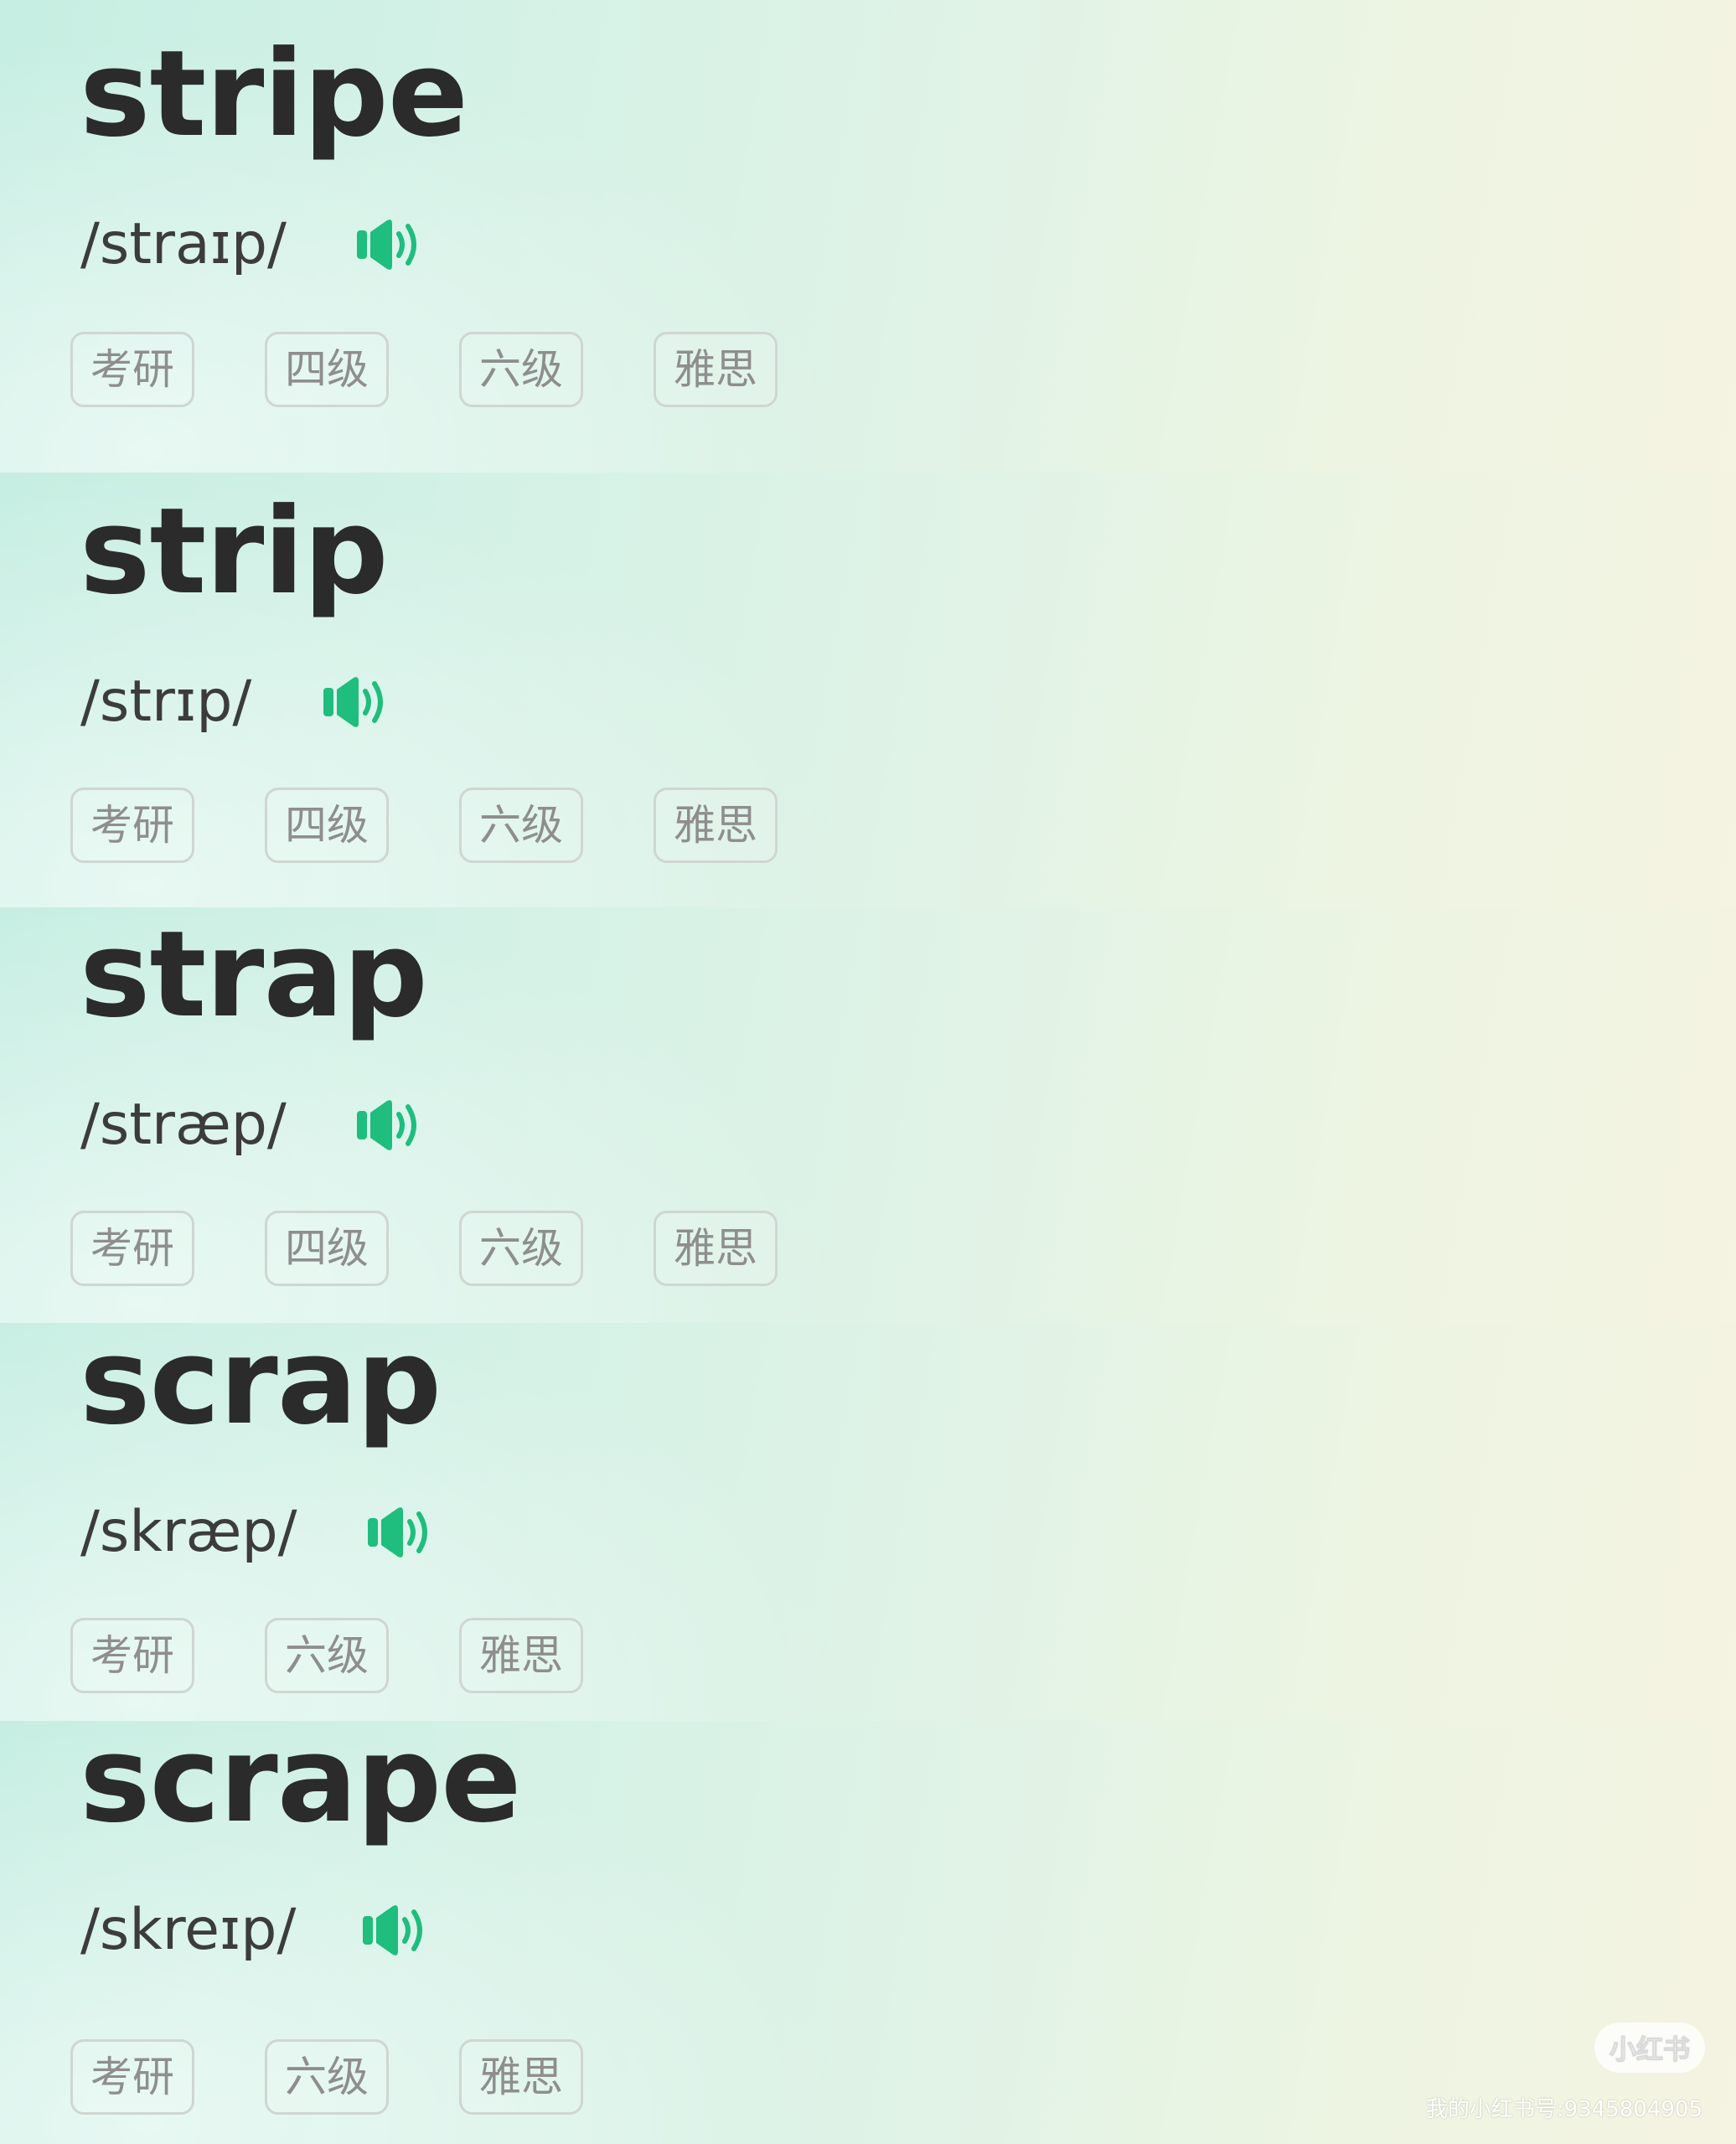 This screenshot has height=2144, width=1736. I want to click on pronunciation-row: /skræp/, so click(260, 1532).